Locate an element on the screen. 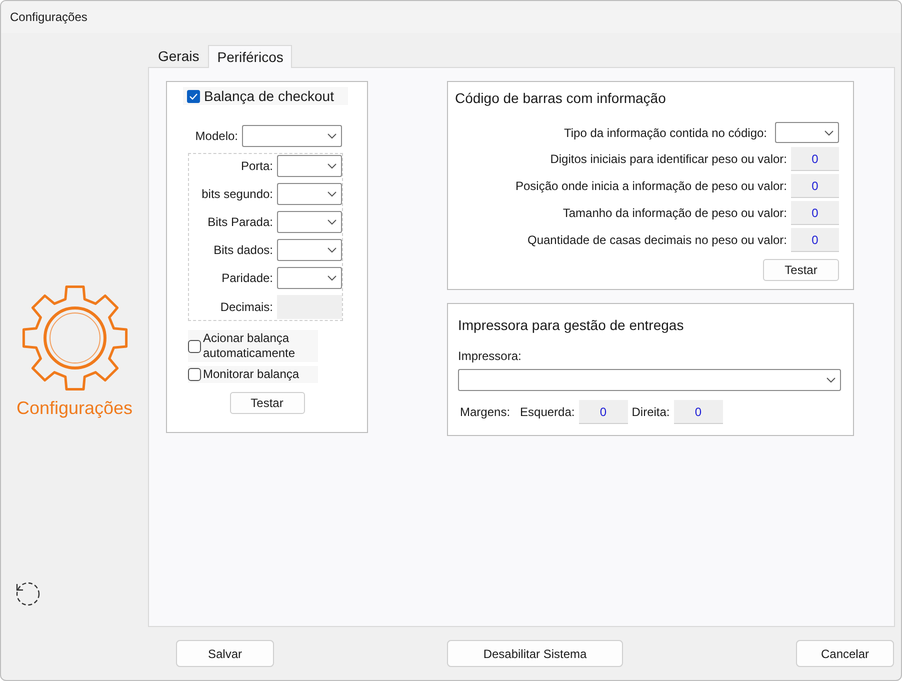  field-label: Decimais: is located at coordinates (246, 307).